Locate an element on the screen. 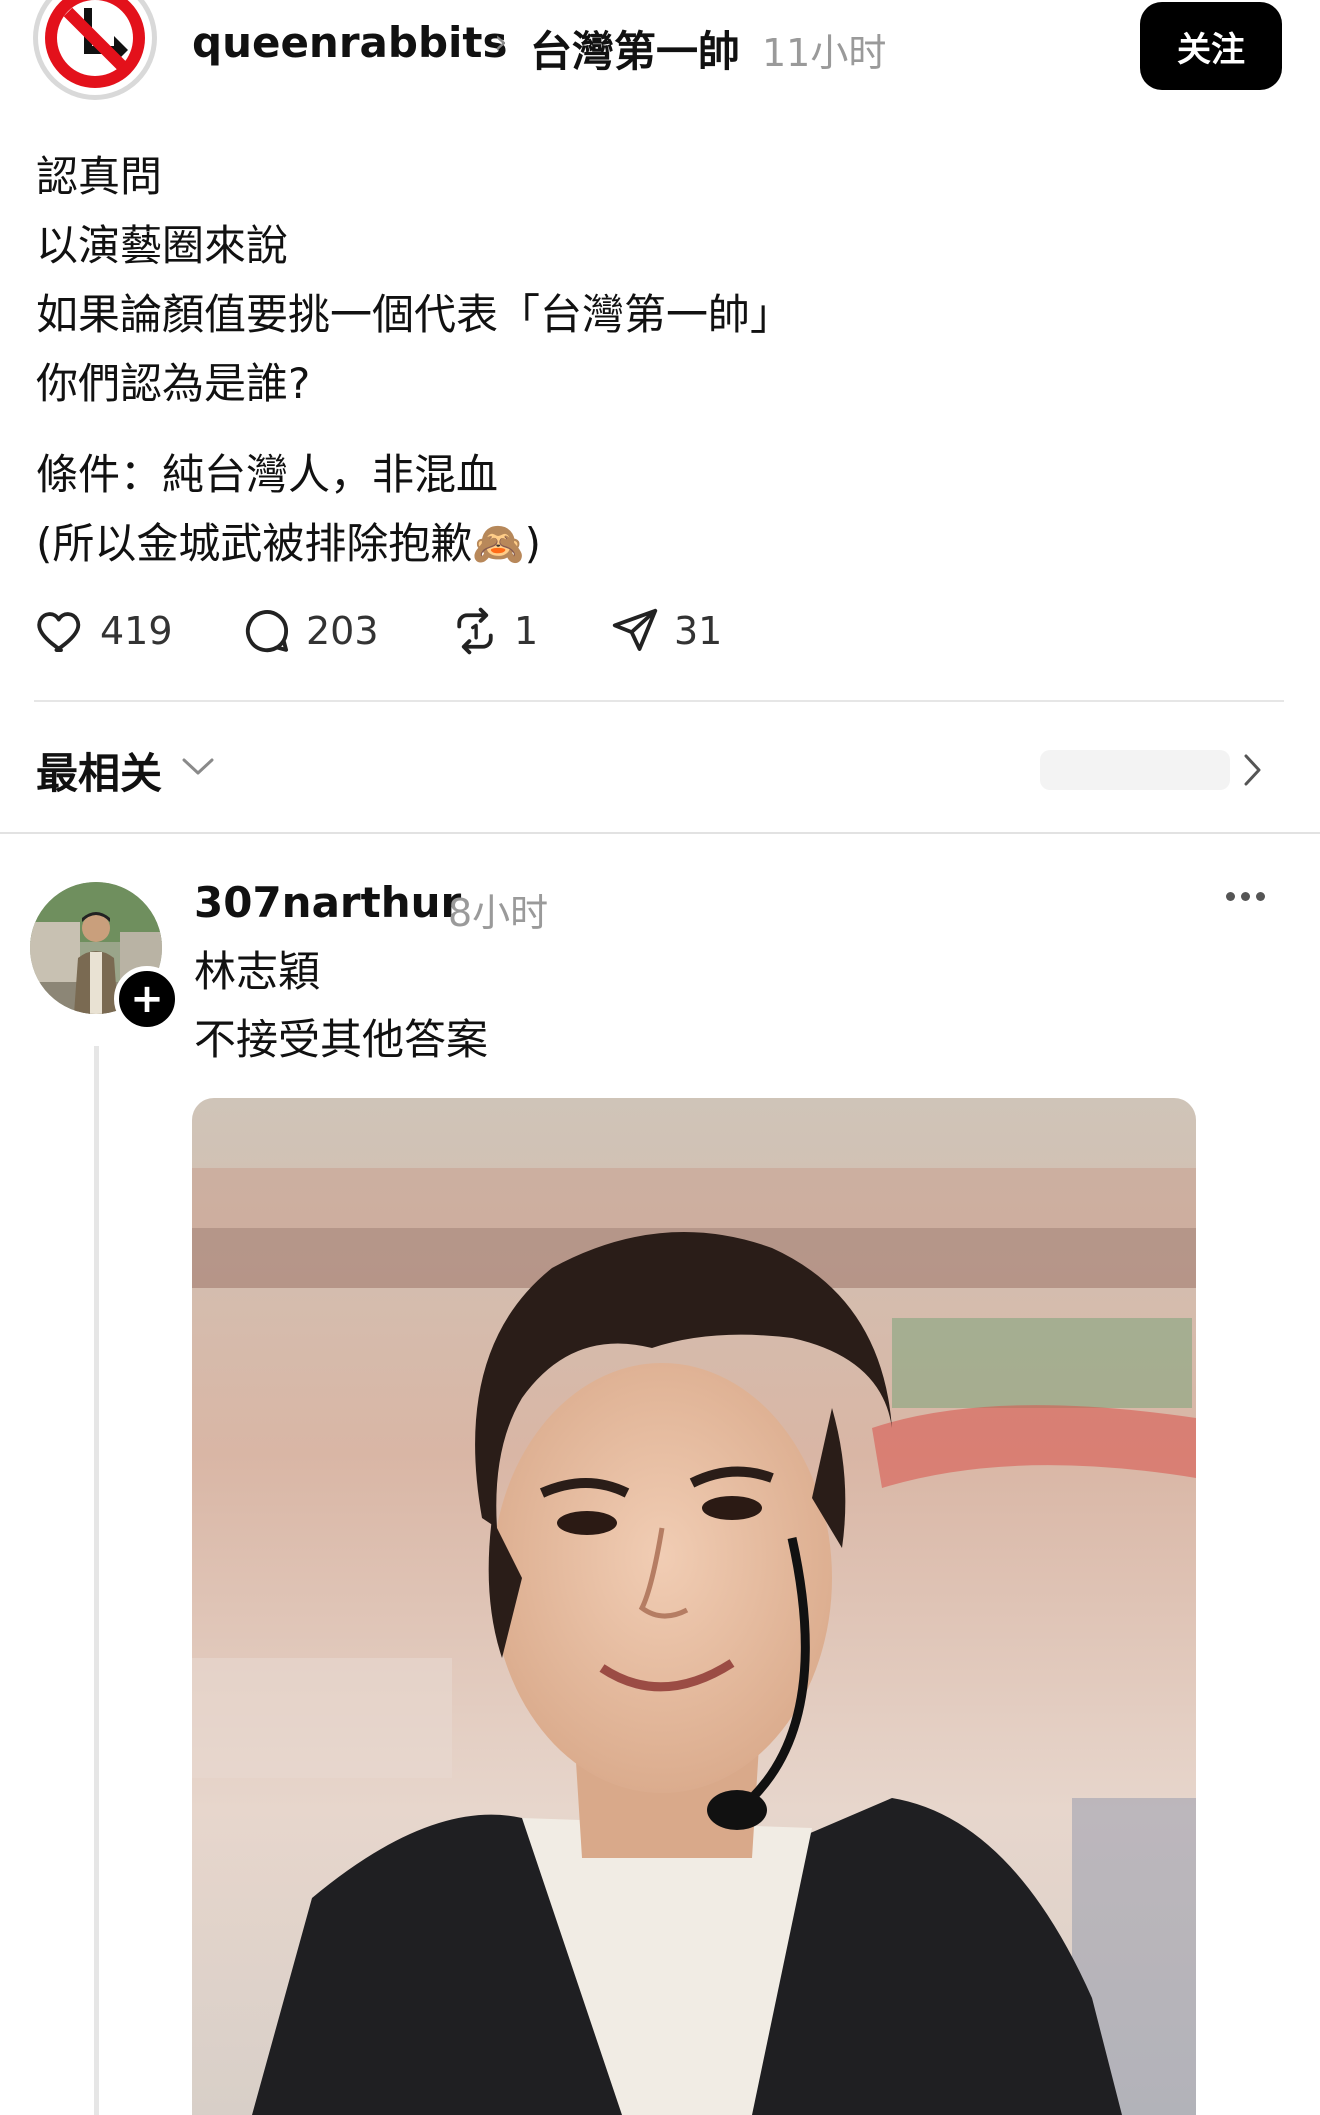 The height and width of the screenshot is (2115, 1320). send-icon is located at coordinates (635, 629).